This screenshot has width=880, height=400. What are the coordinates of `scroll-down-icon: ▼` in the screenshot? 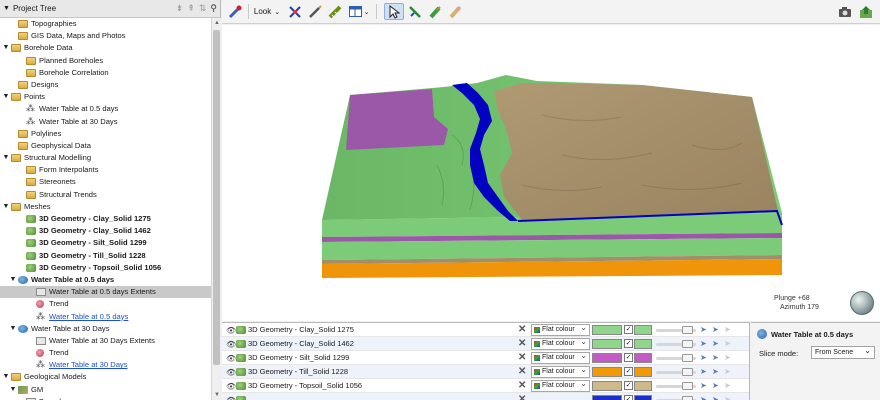 It's located at (217, 395).